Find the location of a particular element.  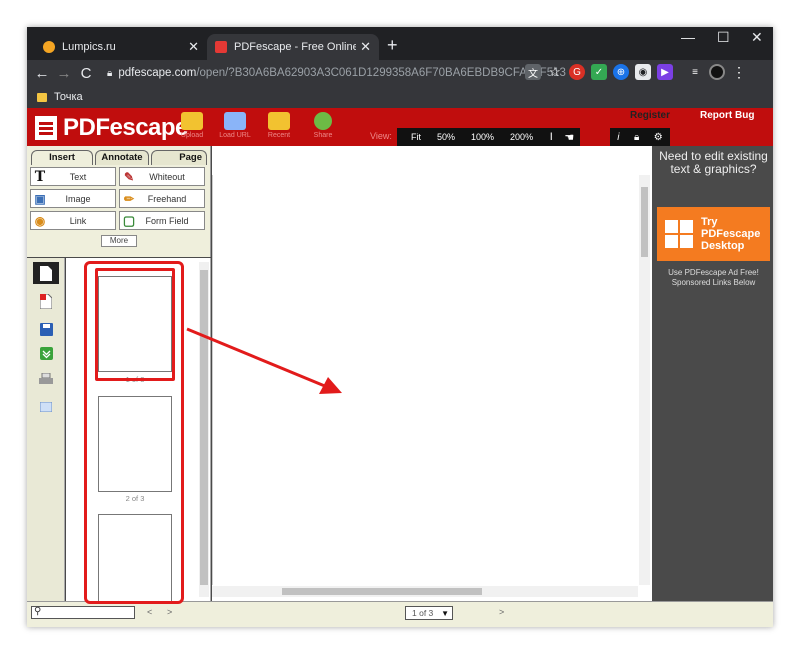

purple-extension-icon: ▶ is located at coordinates (665, 72).